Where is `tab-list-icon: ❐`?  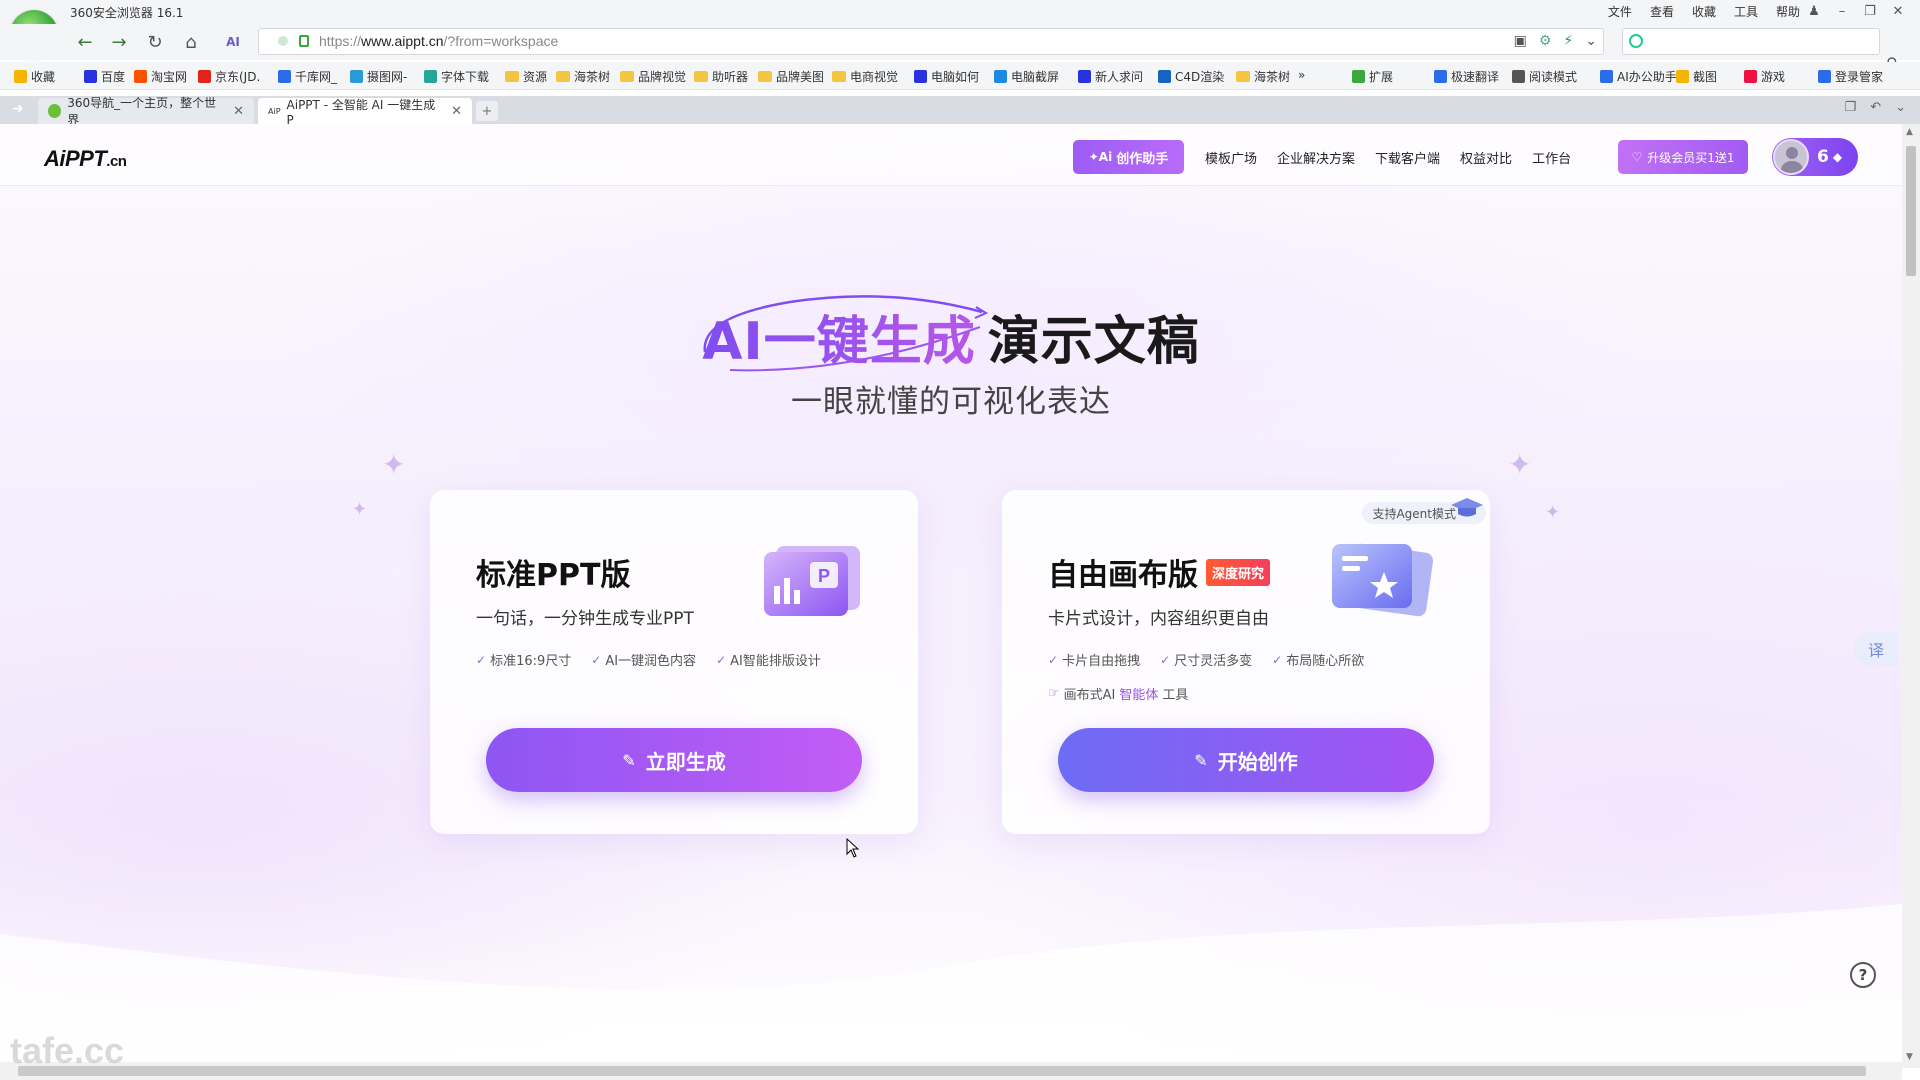
tab-list-icon: ❐ is located at coordinates (1851, 107).